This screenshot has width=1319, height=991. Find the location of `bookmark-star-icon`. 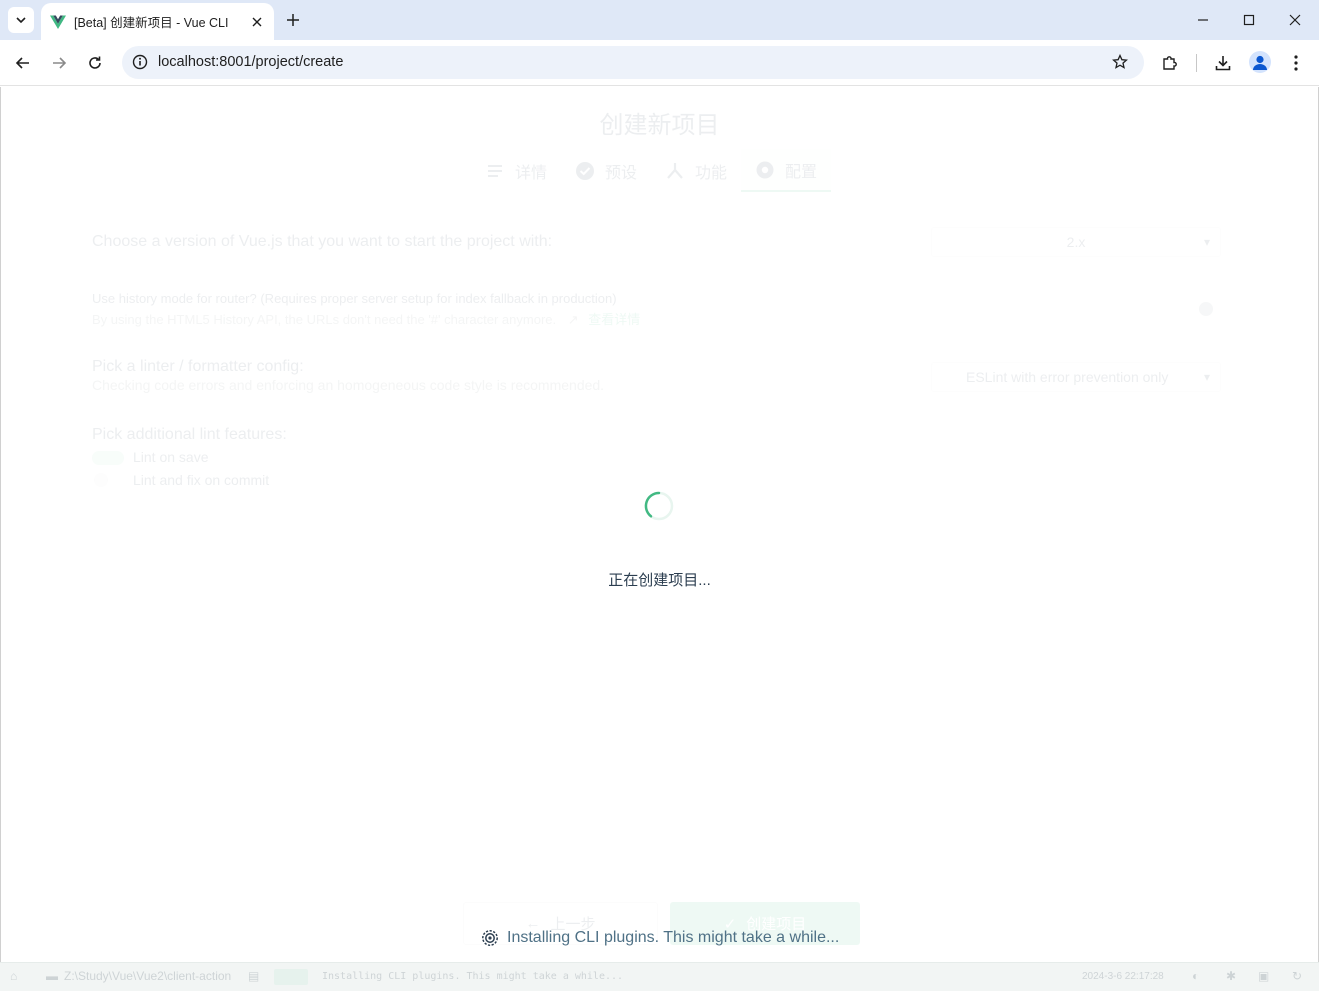

bookmark-star-icon is located at coordinates (1120, 62).